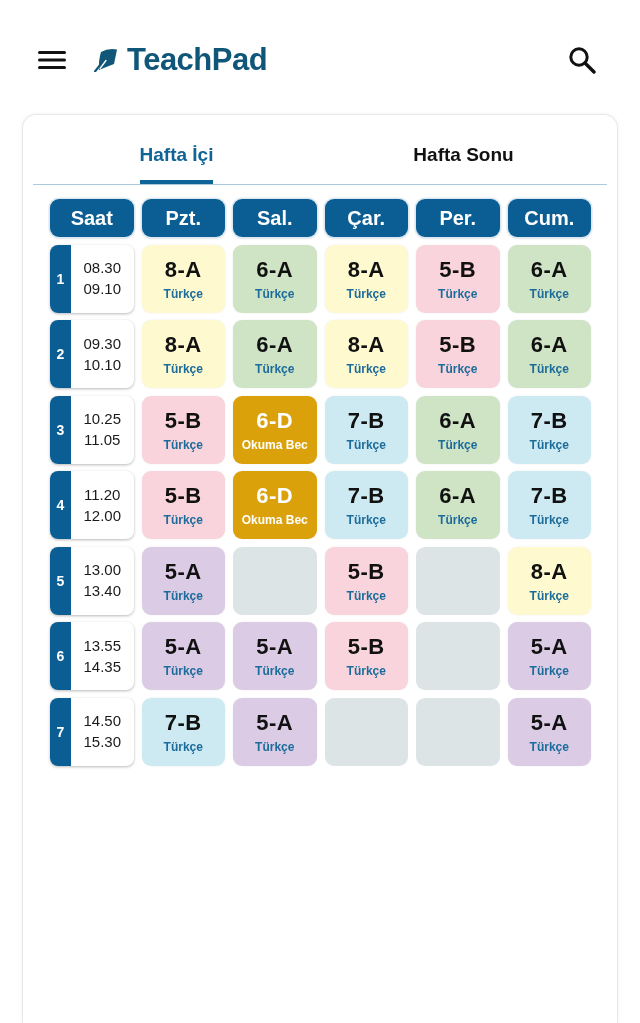 The image size is (640, 1023). Describe the element at coordinates (60, 429) in the screenshot. I see `period-number: 3` at that location.